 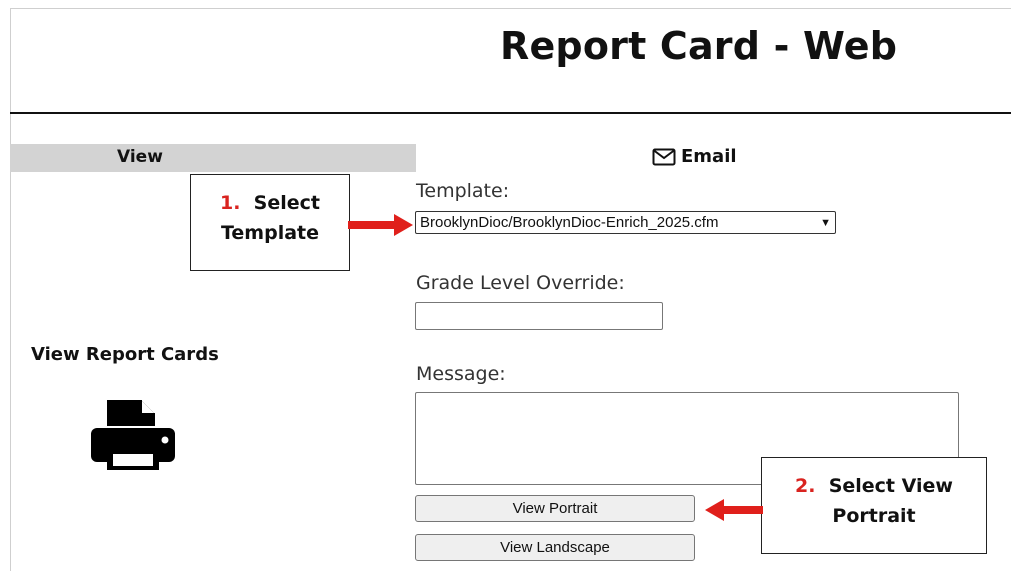 I want to click on callout-2-line1: 2. Select View, so click(x=874, y=486).